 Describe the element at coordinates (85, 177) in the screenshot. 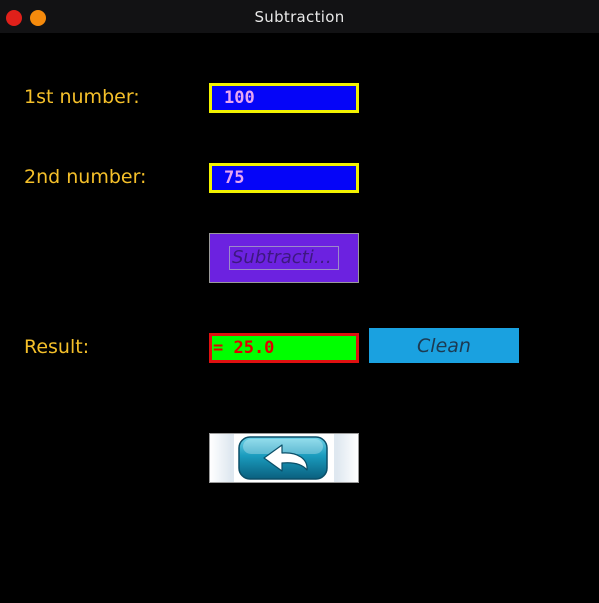

I see `second-number-label: 2nd number:` at that location.